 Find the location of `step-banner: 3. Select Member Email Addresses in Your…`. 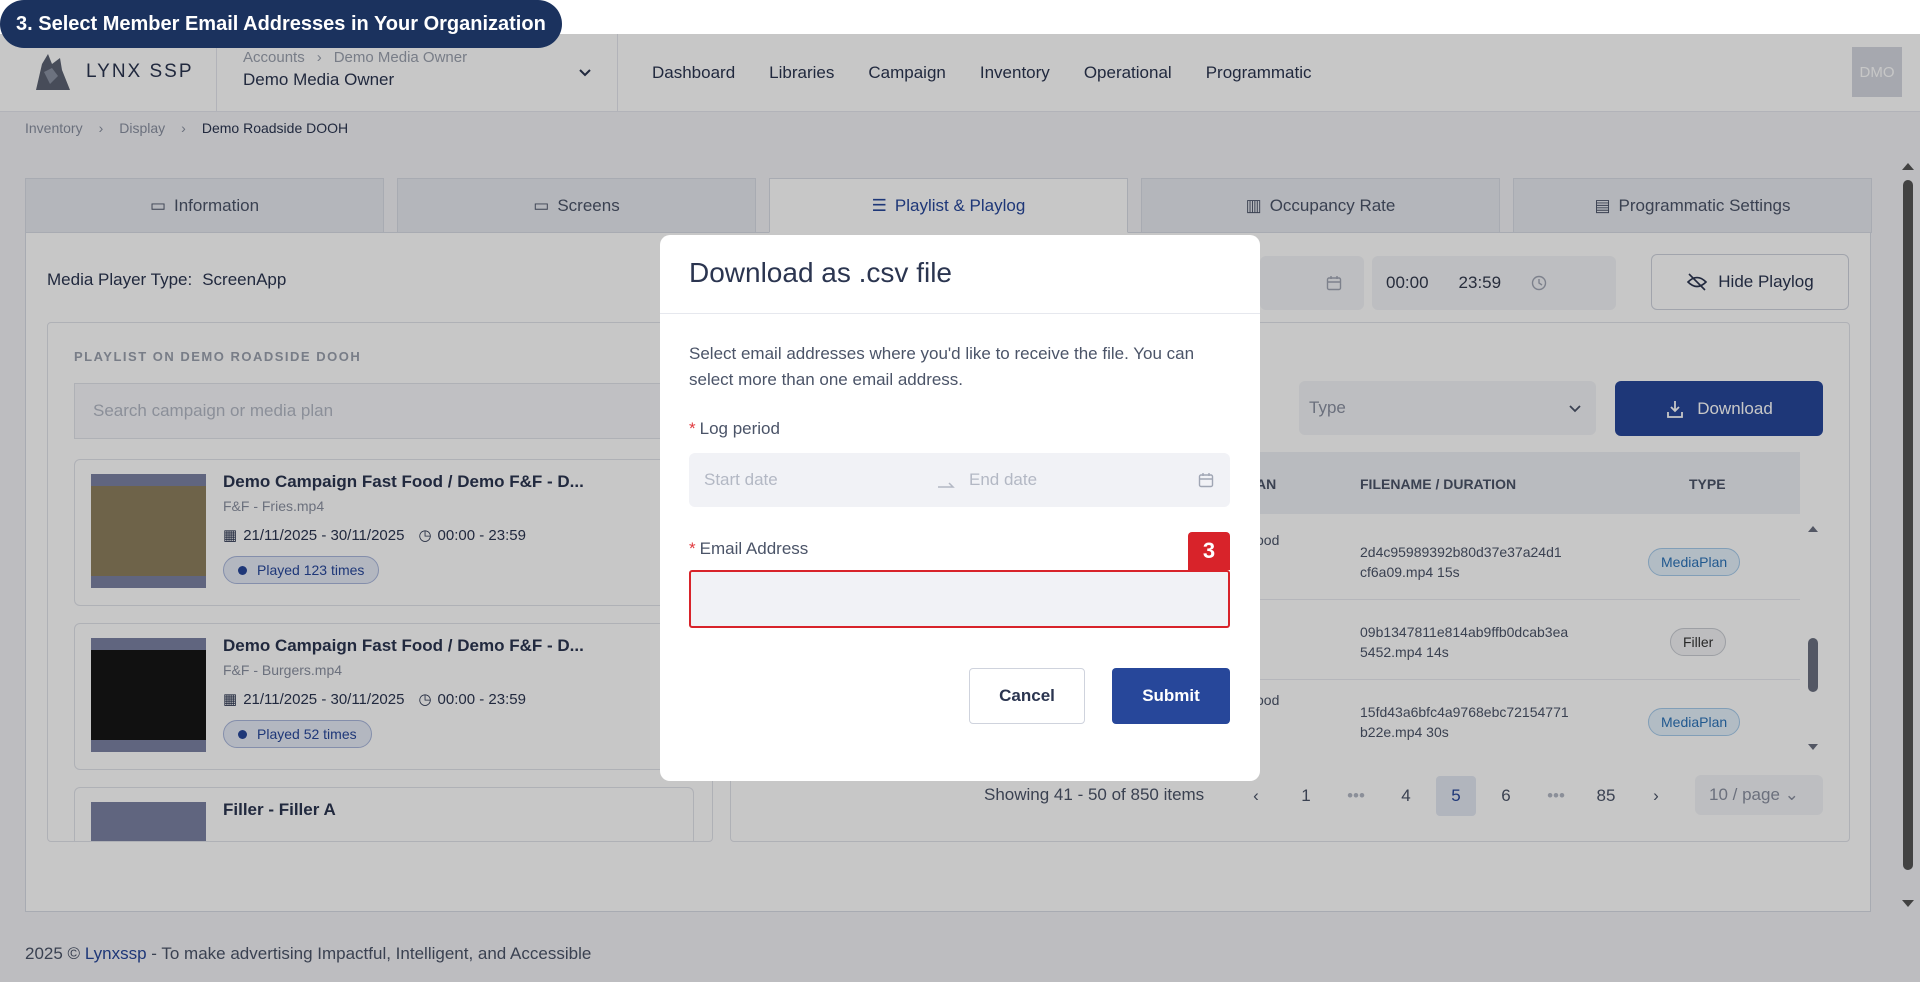

step-banner: 3. Select Member Email Addresses in Your… is located at coordinates (281, 24).